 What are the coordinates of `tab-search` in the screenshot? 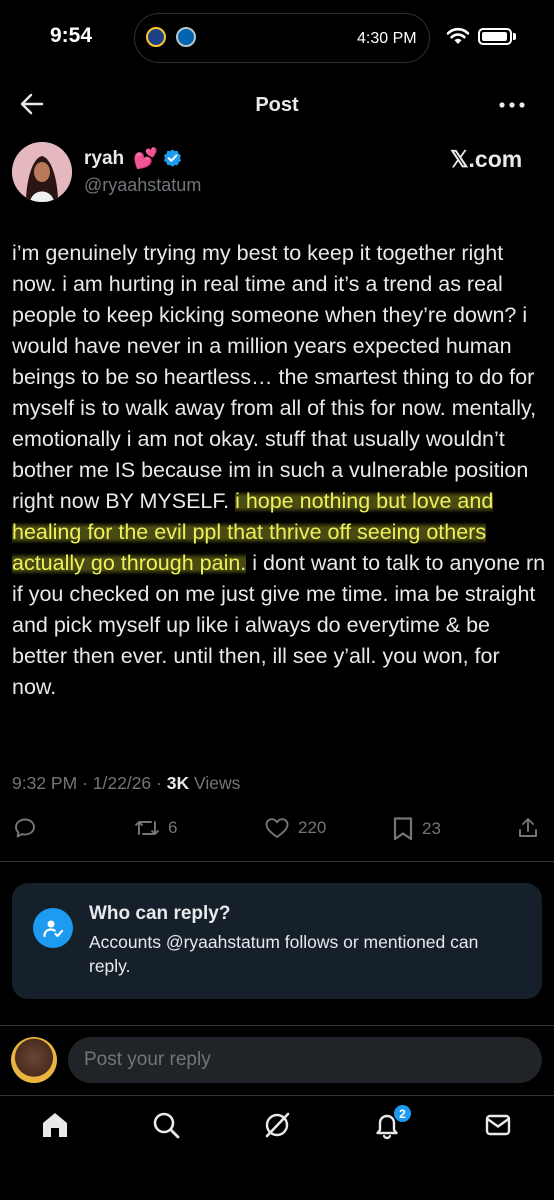 It's located at (166, 1125).